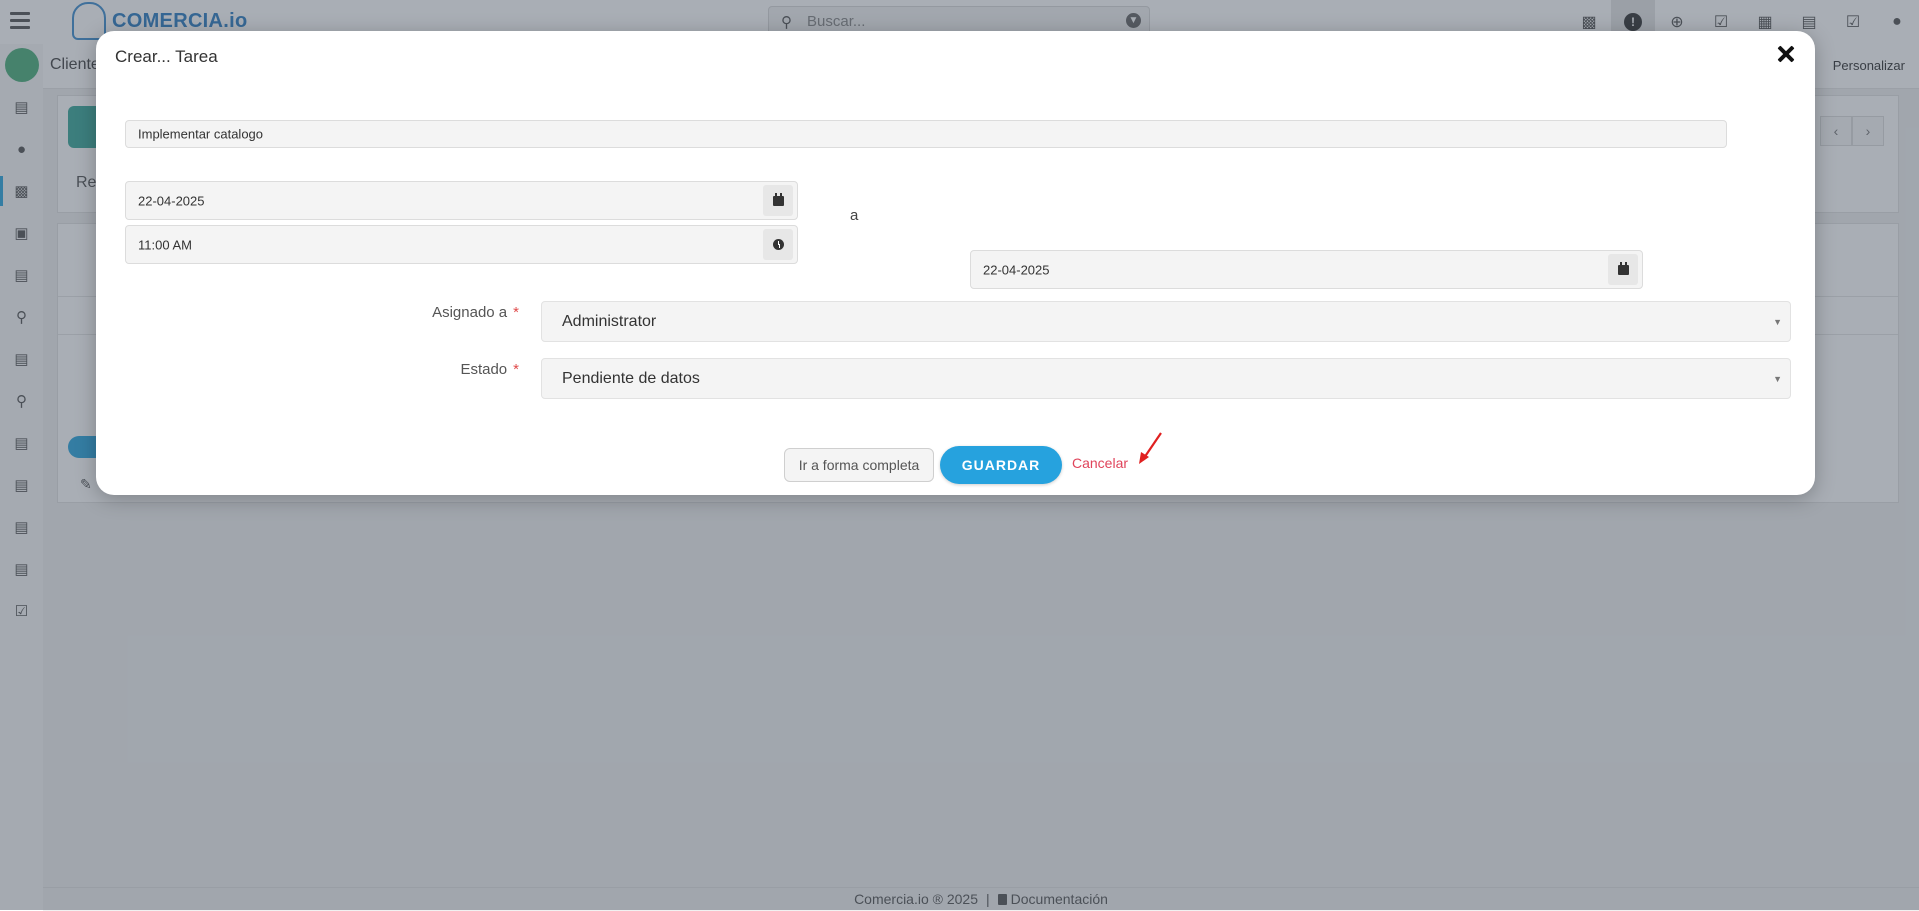  What do you see at coordinates (201, 134) in the screenshot?
I see `subject-value: Implementar catalogo` at bounding box center [201, 134].